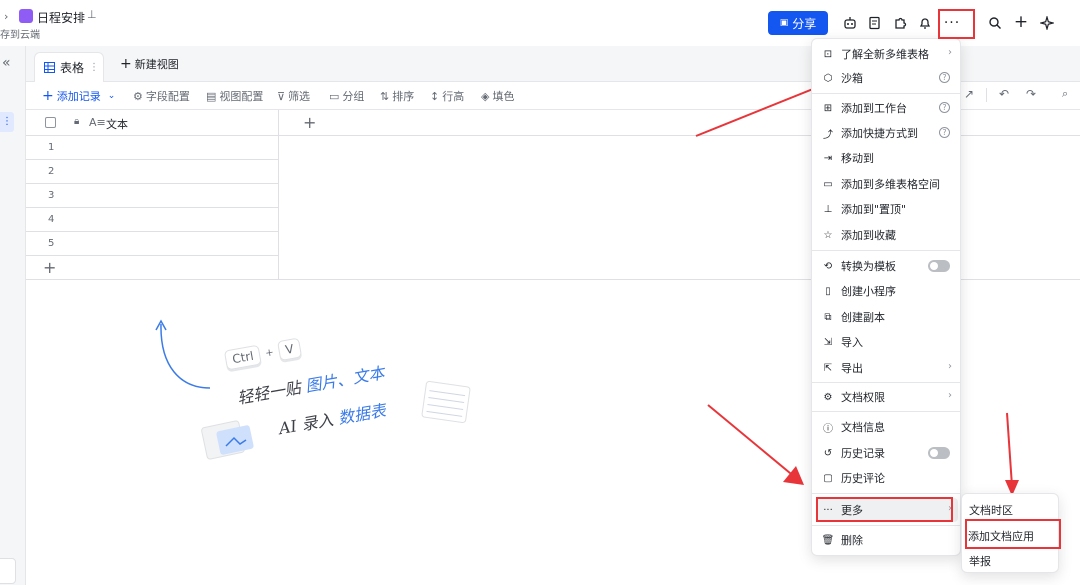  What do you see at coordinates (887, 453) in the screenshot?
I see `menu-item-history: ↺ 历史记录` at bounding box center [887, 453].